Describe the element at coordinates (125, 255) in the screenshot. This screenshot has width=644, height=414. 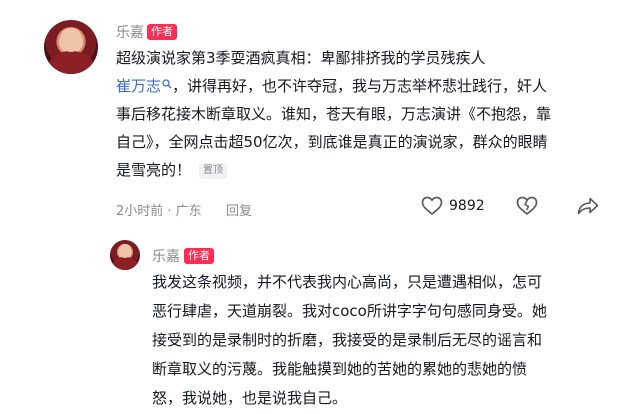
I see `reply-author-avatar` at that location.